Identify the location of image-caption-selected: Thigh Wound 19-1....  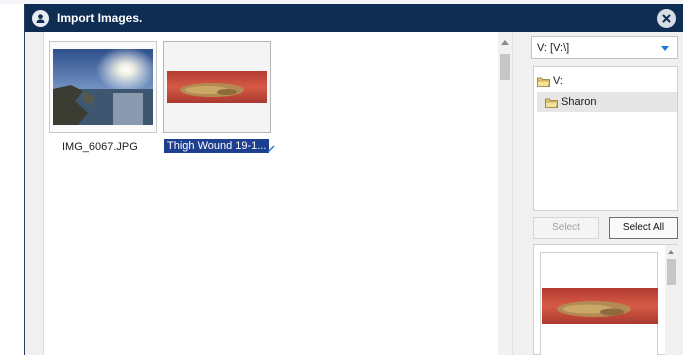
(217, 146).